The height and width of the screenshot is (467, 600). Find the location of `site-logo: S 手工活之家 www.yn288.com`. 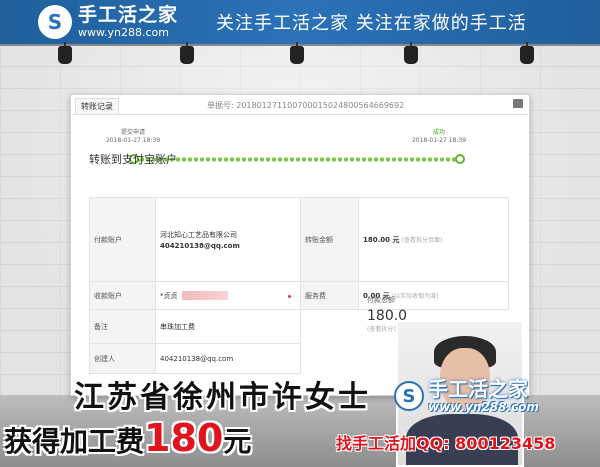

site-logo: S 手工活之家 www.yn288.com is located at coordinates (118, 22).